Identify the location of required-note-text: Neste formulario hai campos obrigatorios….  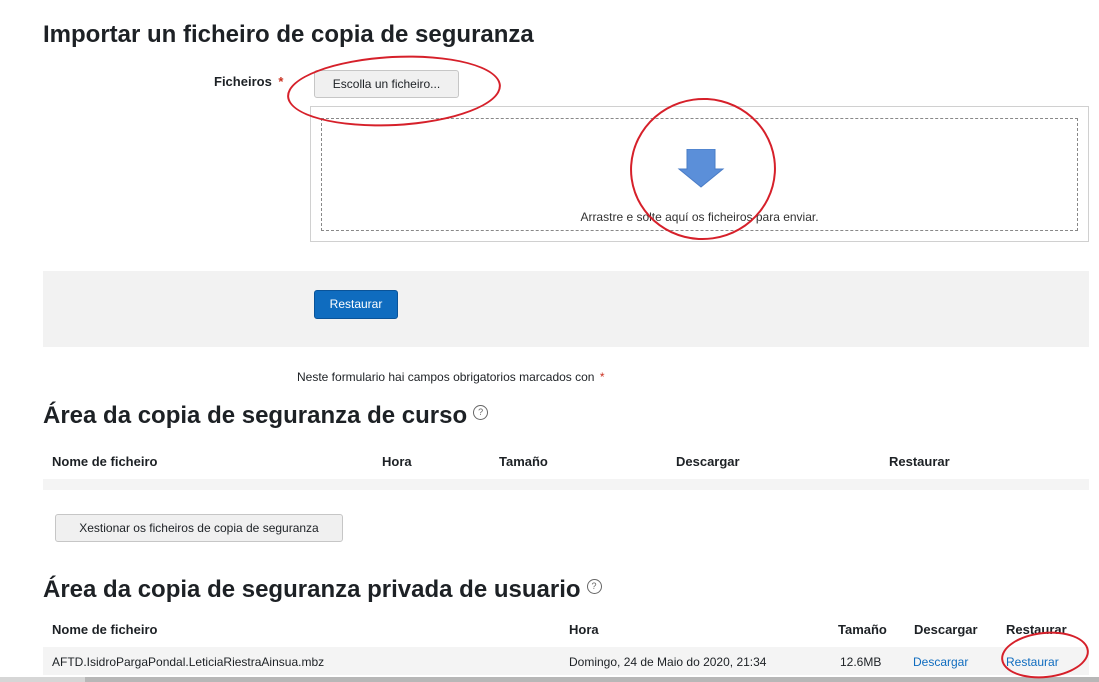
(446, 377).